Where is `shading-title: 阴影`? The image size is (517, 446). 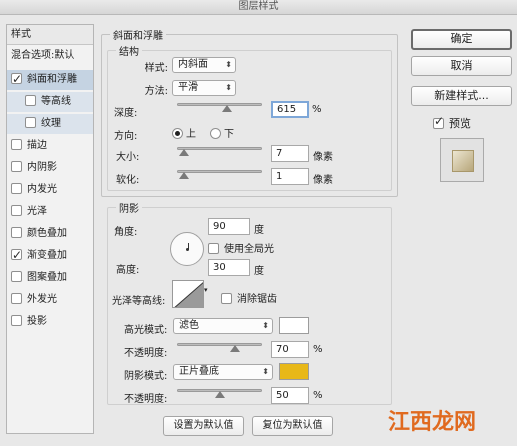 shading-title: 阴影 is located at coordinates (129, 207).